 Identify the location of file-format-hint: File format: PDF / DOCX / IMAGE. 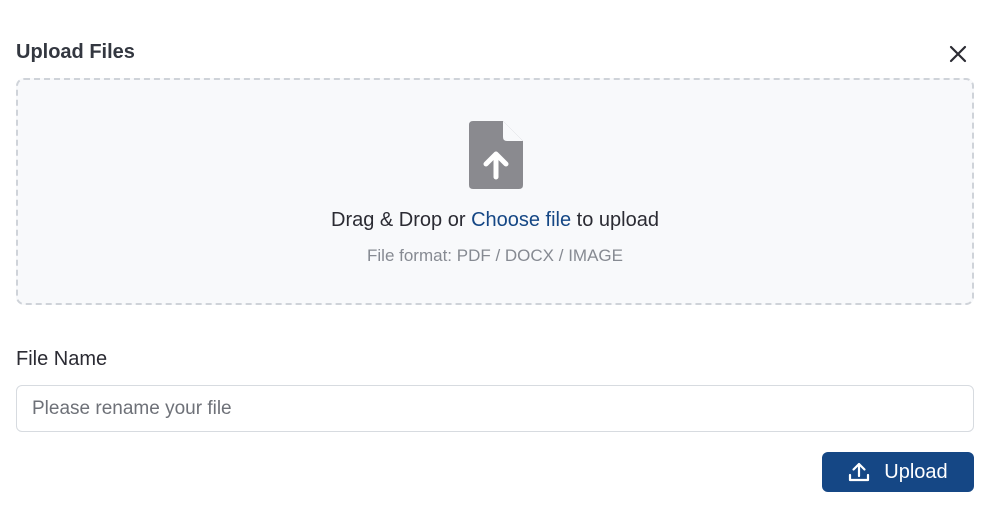
(495, 255).